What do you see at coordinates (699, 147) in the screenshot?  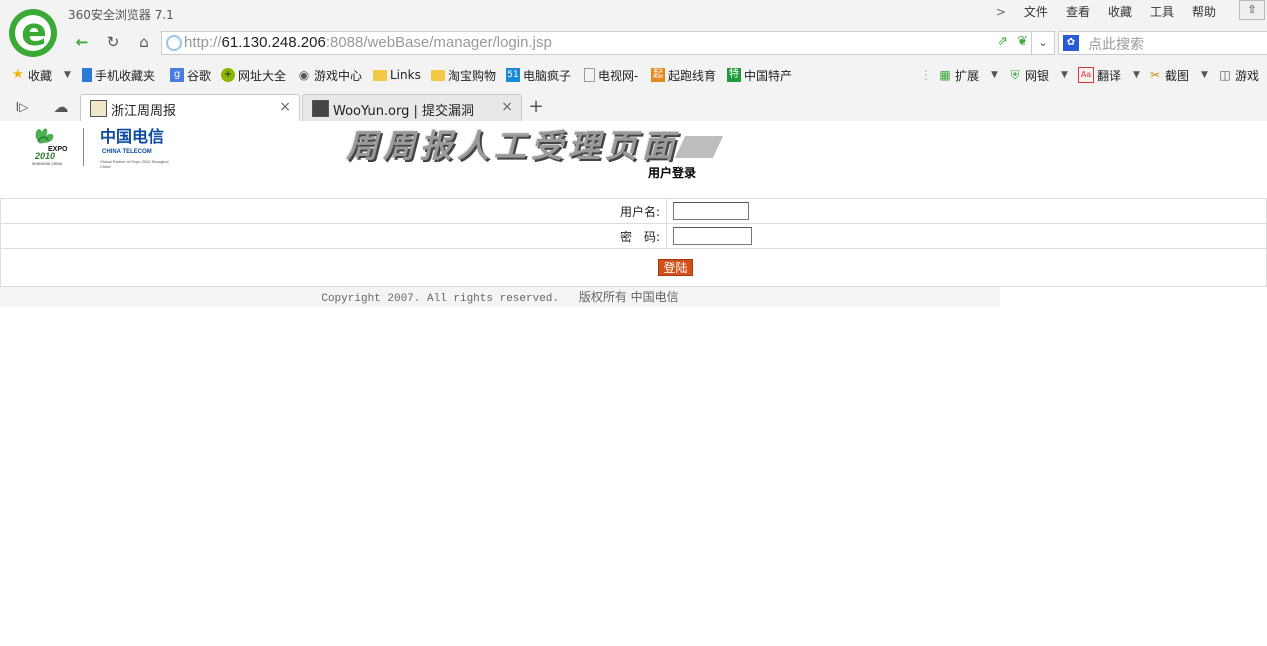 I see `banner-decoration` at bounding box center [699, 147].